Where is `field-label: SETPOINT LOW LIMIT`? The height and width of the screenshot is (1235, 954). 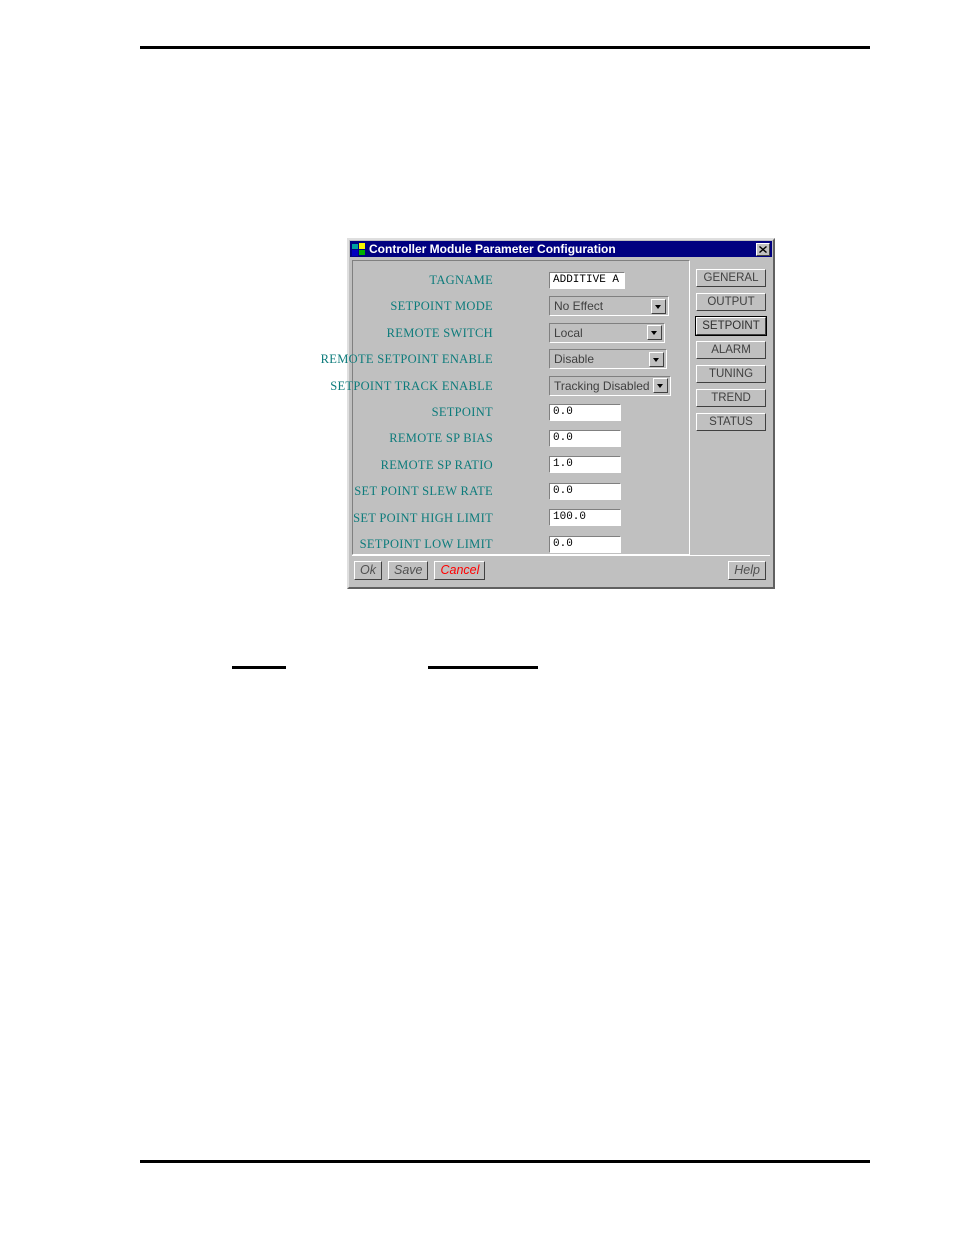
field-label: SETPOINT LOW LIMIT is located at coordinates (426, 544).